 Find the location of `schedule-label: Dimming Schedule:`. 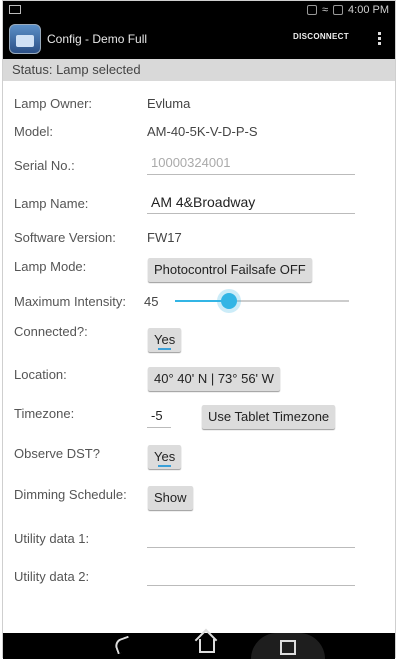

schedule-label: Dimming Schedule: is located at coordinates (70, 494).